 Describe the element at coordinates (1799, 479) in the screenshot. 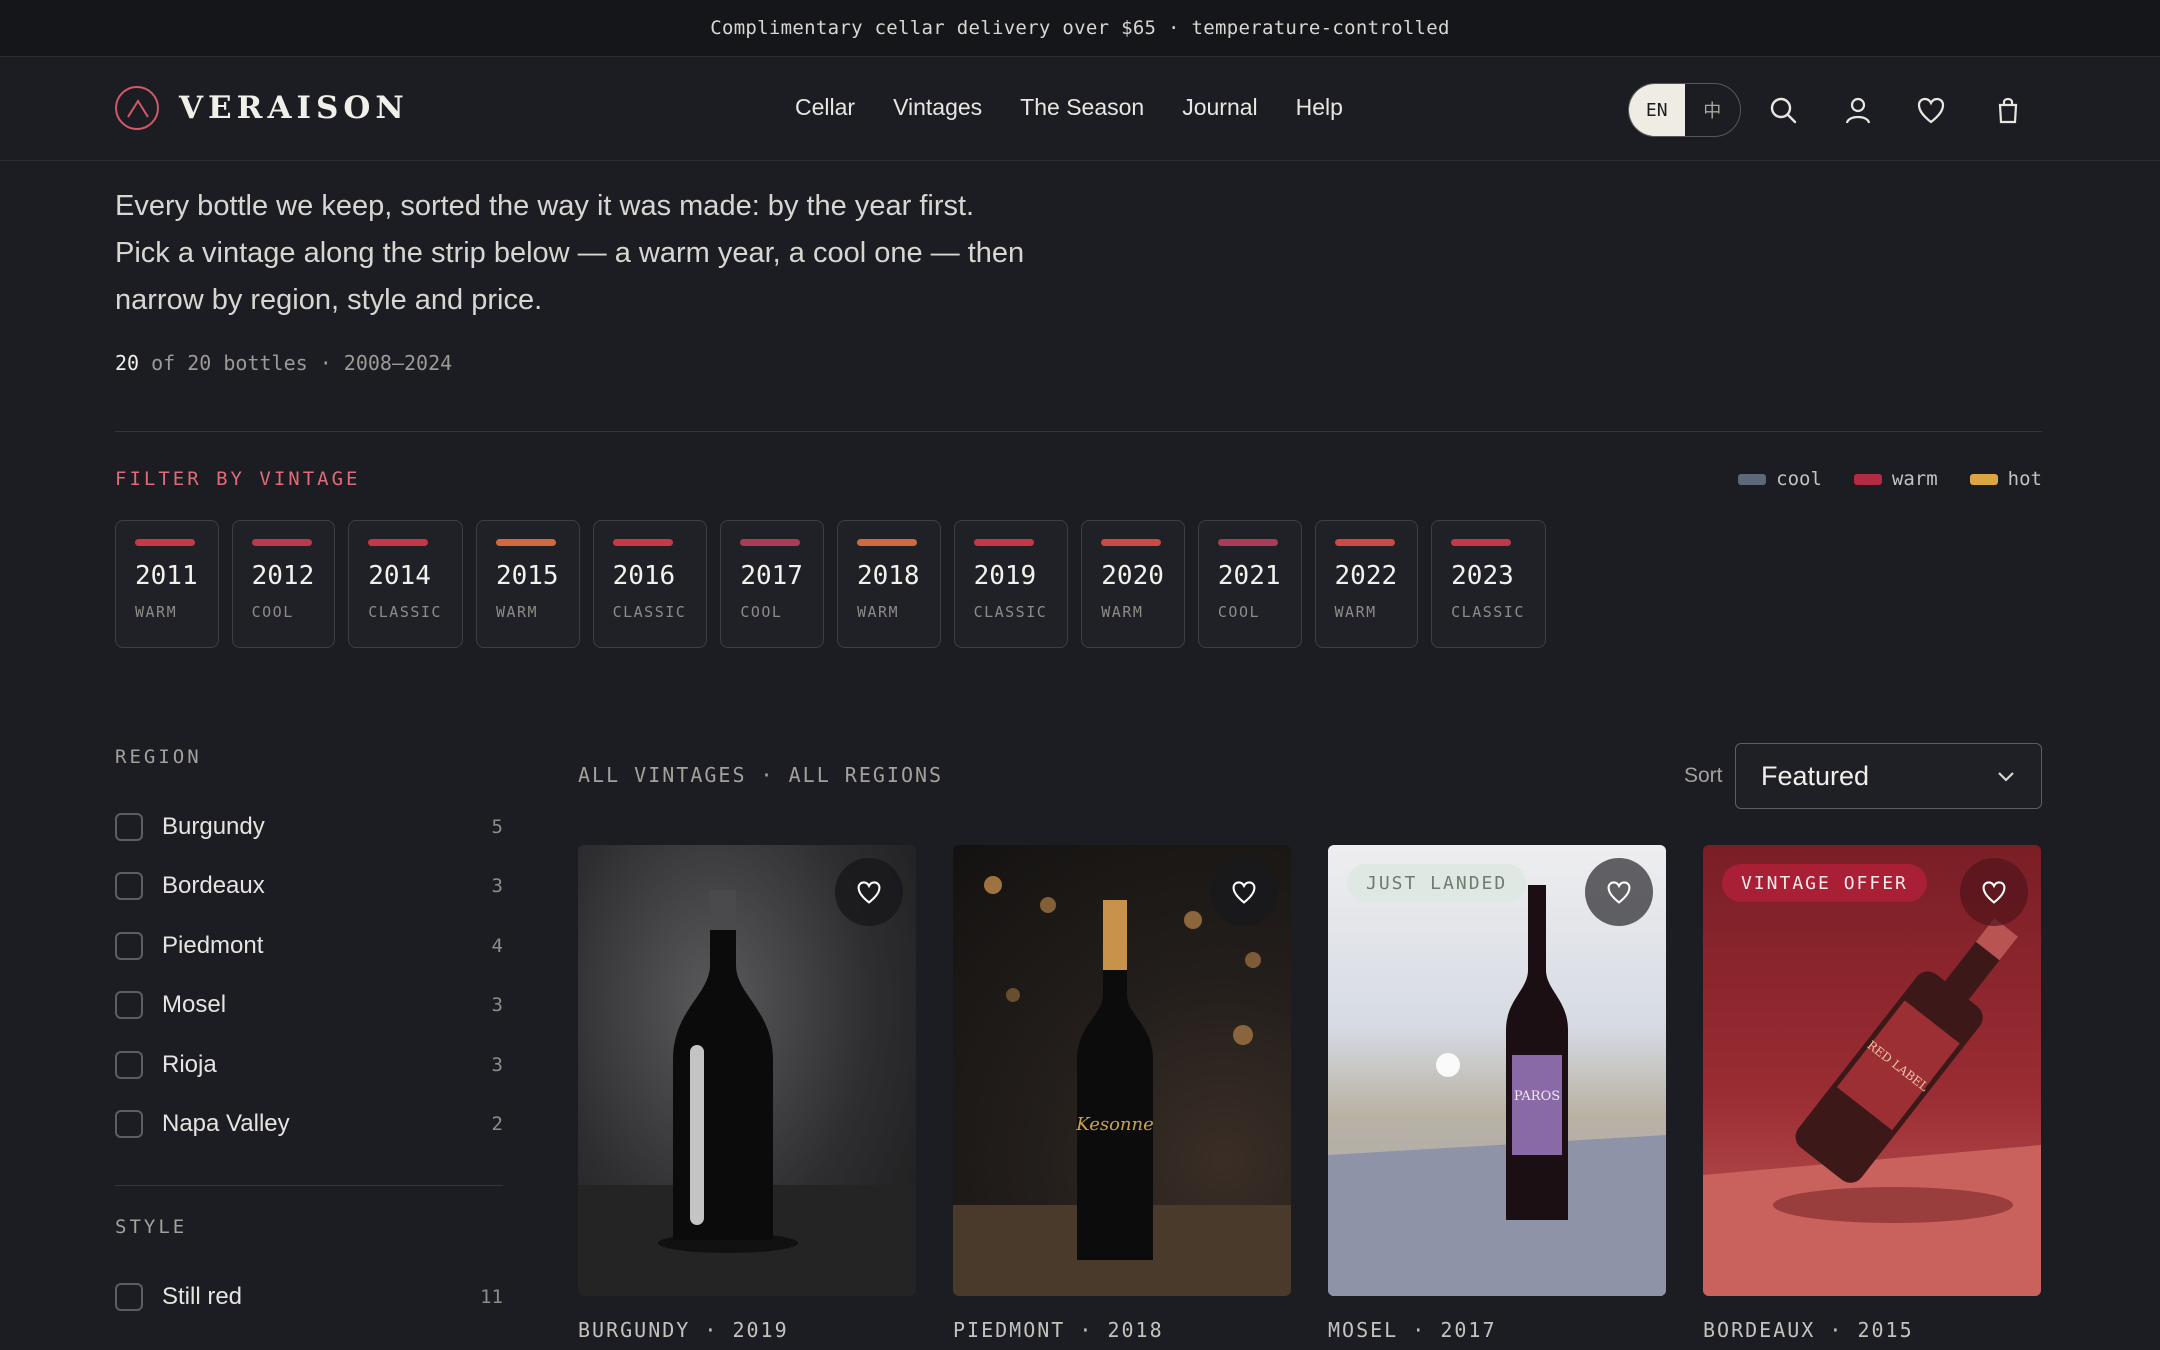

I see `legend-cool-label: cool` at that location.